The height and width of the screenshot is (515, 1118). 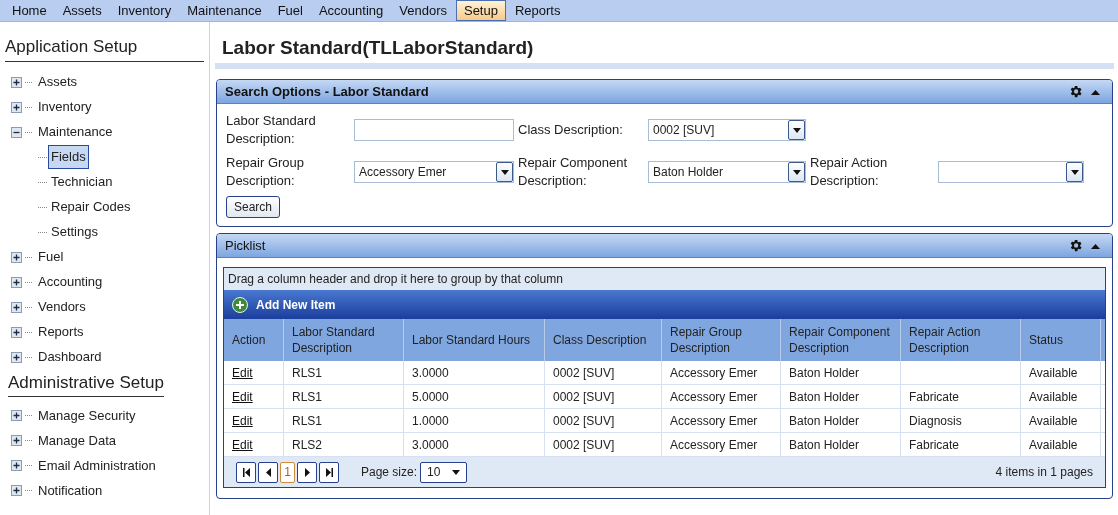 What do you see at coordinates (144, 10) in the screenshot?
I see `menu-item: Inventory` at bounding box center [144, 10].